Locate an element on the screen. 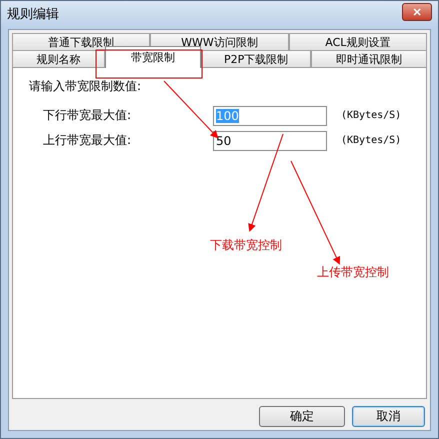 The image size is (439, 439). tab: WWW访问限制 is located at coordinates (219, 41).